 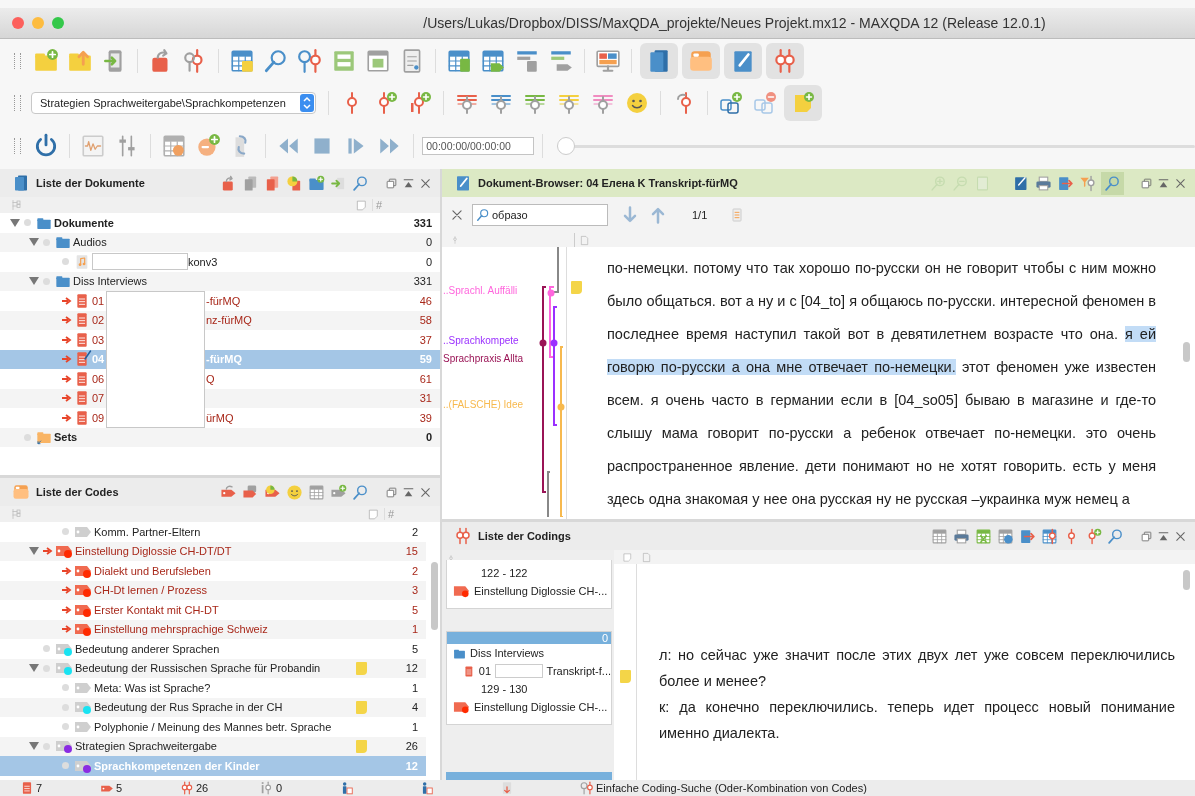 What do you see at coordinates (1049, 536) in the screenshot?
I see `table-coding-icon` at bounding box center [1049, 536].